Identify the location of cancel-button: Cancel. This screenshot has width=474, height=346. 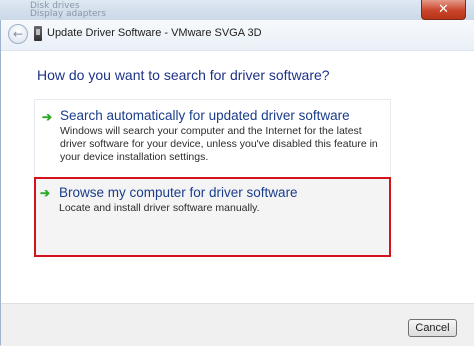
(432, 328).